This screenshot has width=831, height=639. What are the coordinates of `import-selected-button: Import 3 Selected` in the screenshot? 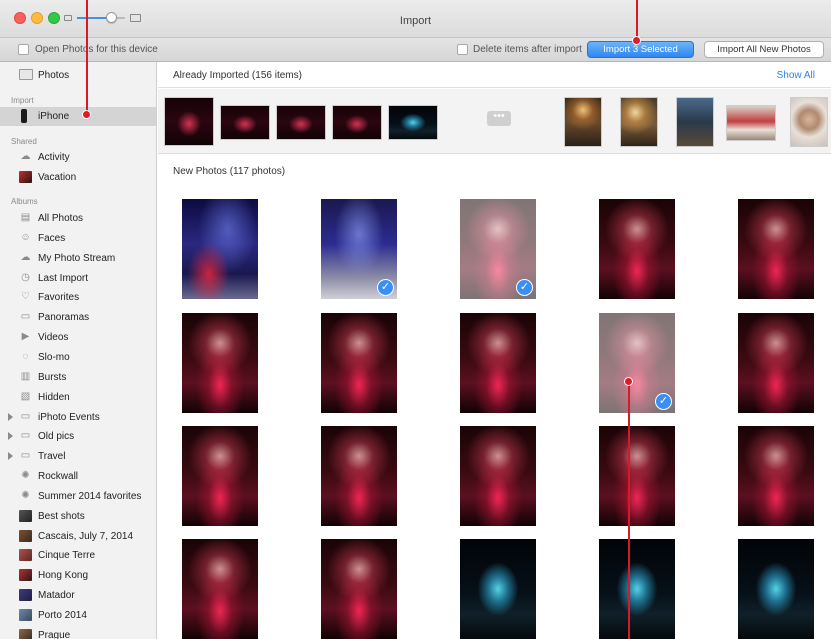 It's located at (640, 49).